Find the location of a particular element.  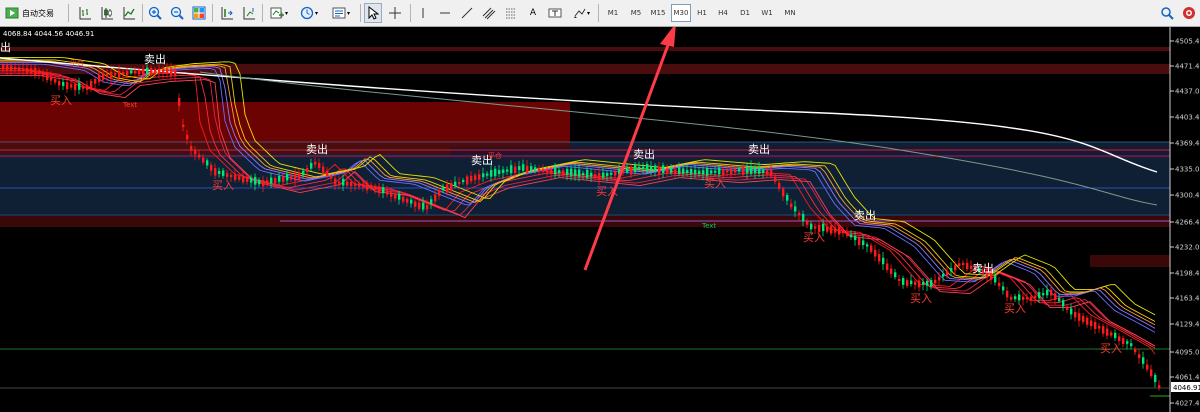

bar-chart-button is located at coordinates (85, 13).